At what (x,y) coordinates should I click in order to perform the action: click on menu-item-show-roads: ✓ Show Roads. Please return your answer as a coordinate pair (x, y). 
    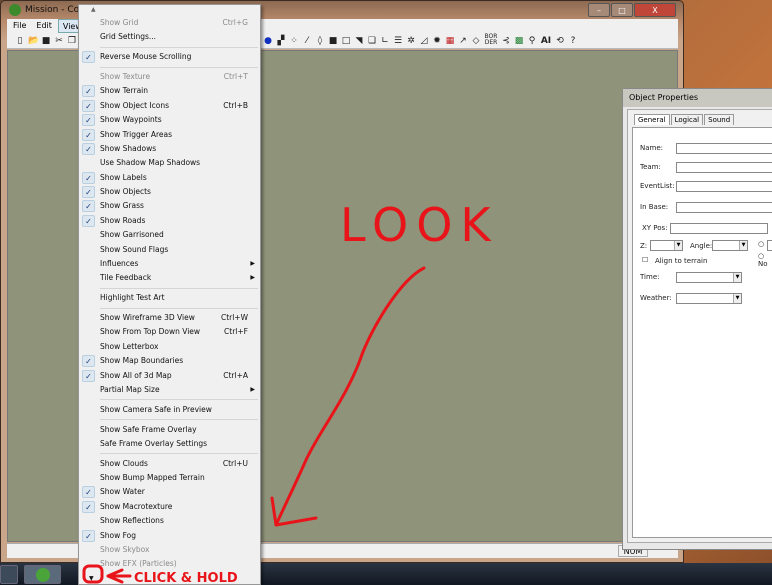
    Looking at the image, I should click on (169, 221).